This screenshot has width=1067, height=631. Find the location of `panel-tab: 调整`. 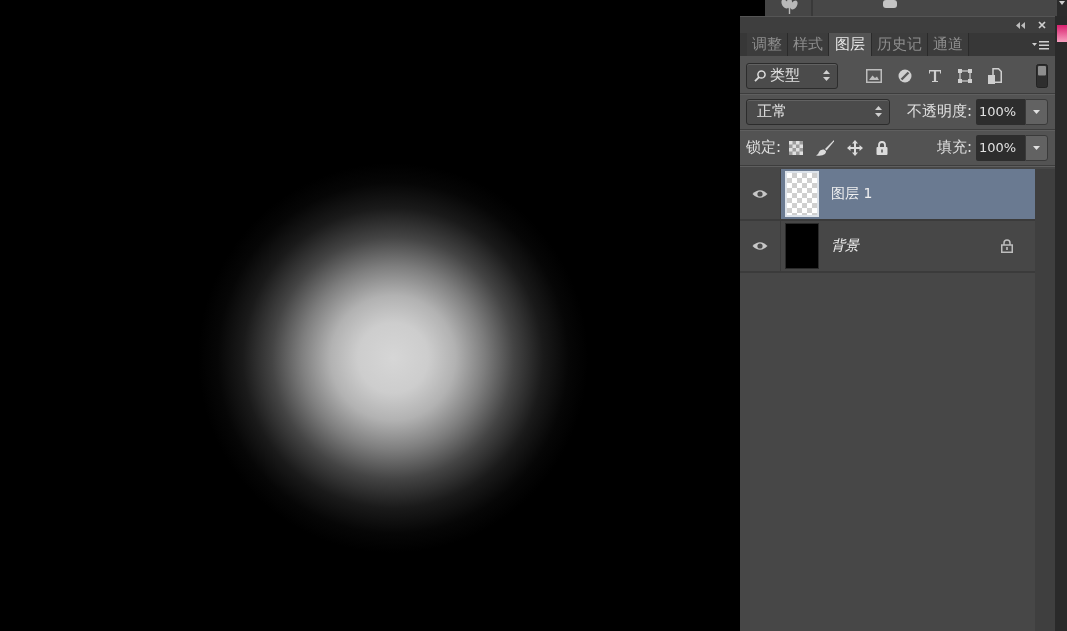

panel-tab: 调整 is located at coordinates (767, 44).